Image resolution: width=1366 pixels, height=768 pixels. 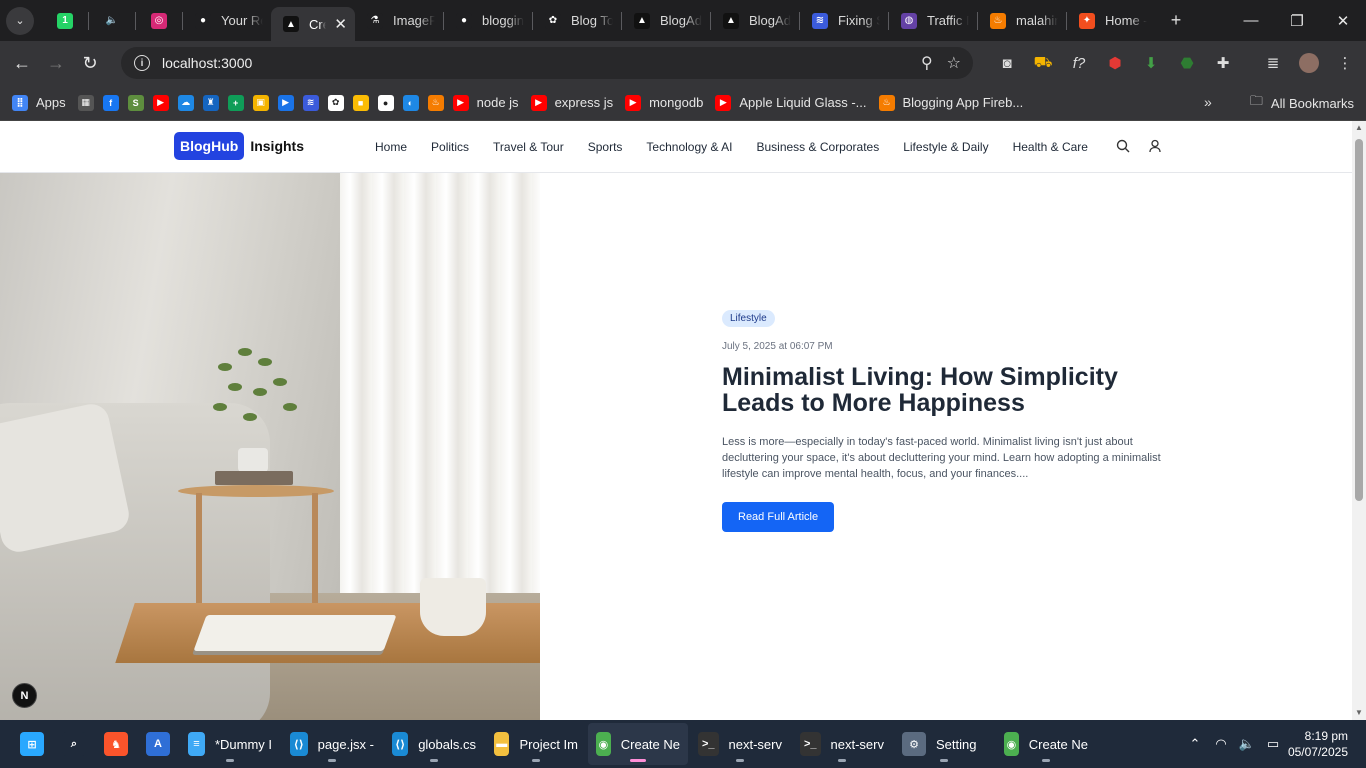 I want to click on browser-tab: ♨ malahin, so click(x=1022, y=21).